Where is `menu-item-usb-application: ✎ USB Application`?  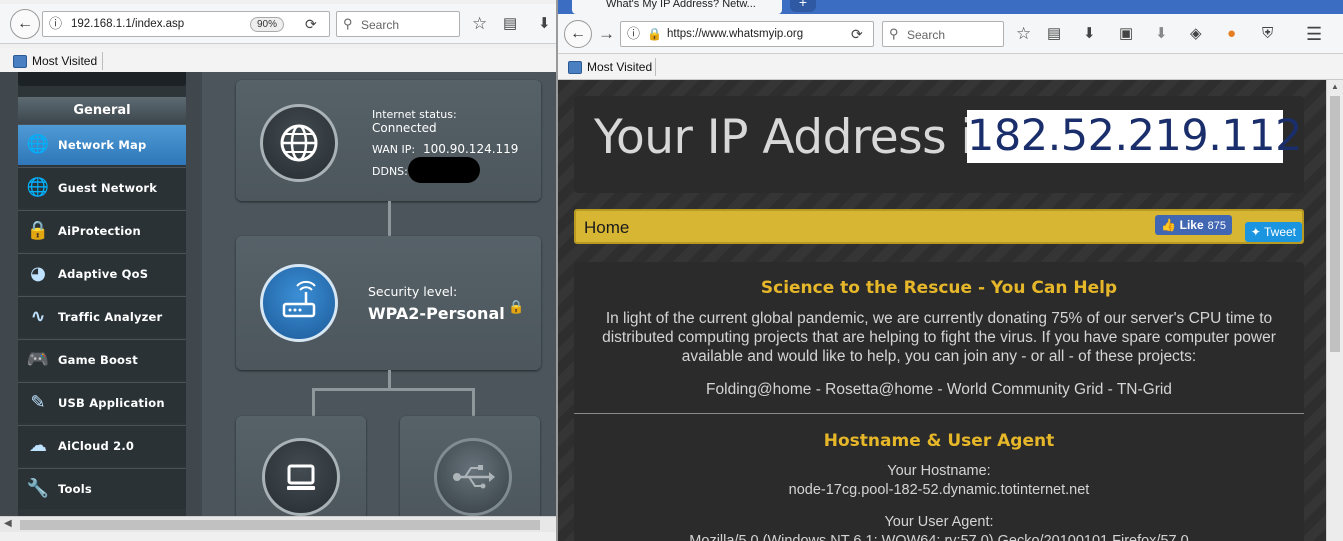
menu-item-usb-application: ✎ USB Application is located at coordinates (102, 402).